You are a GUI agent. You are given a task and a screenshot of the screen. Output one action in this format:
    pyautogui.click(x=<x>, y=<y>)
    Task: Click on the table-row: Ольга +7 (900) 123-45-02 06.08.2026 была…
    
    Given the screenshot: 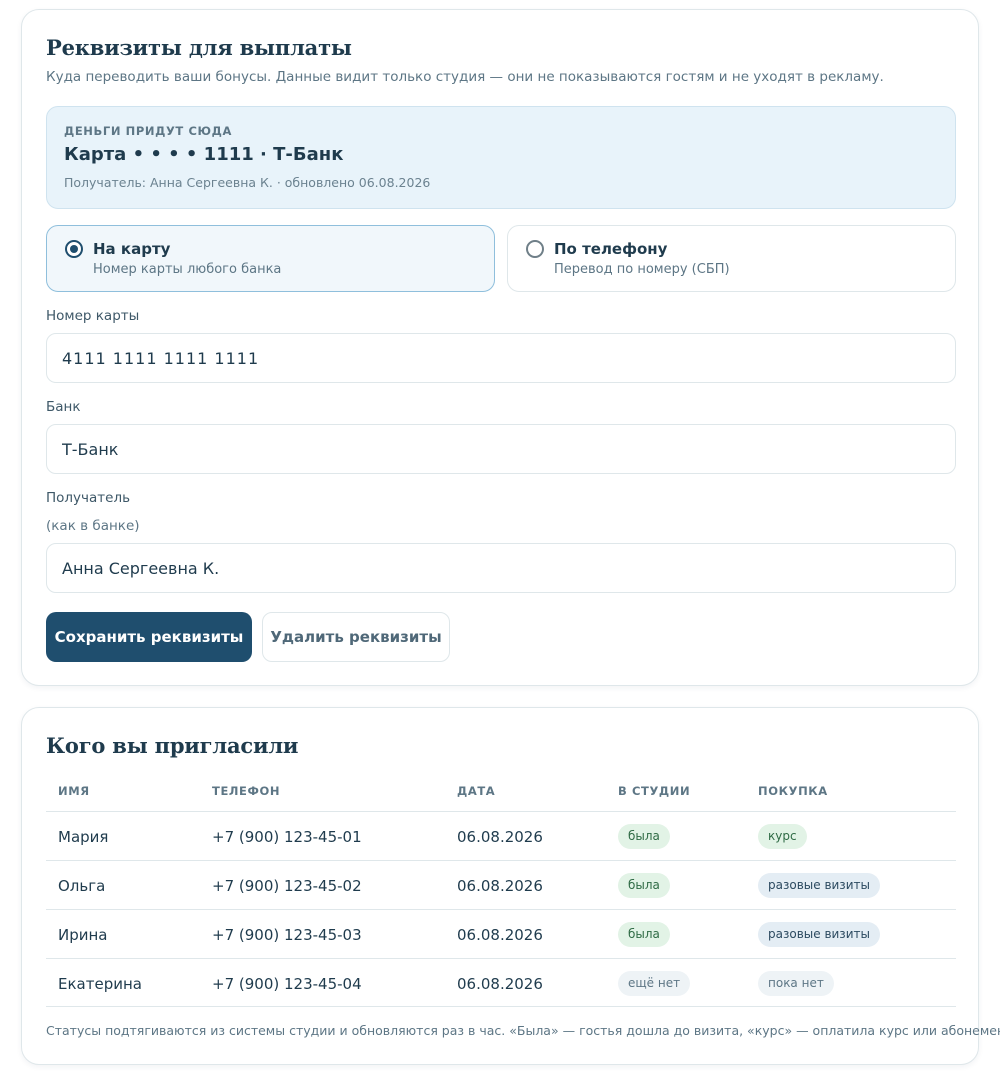 What is the action you would take?
    pyautogui.click(x=501, y=884)
    